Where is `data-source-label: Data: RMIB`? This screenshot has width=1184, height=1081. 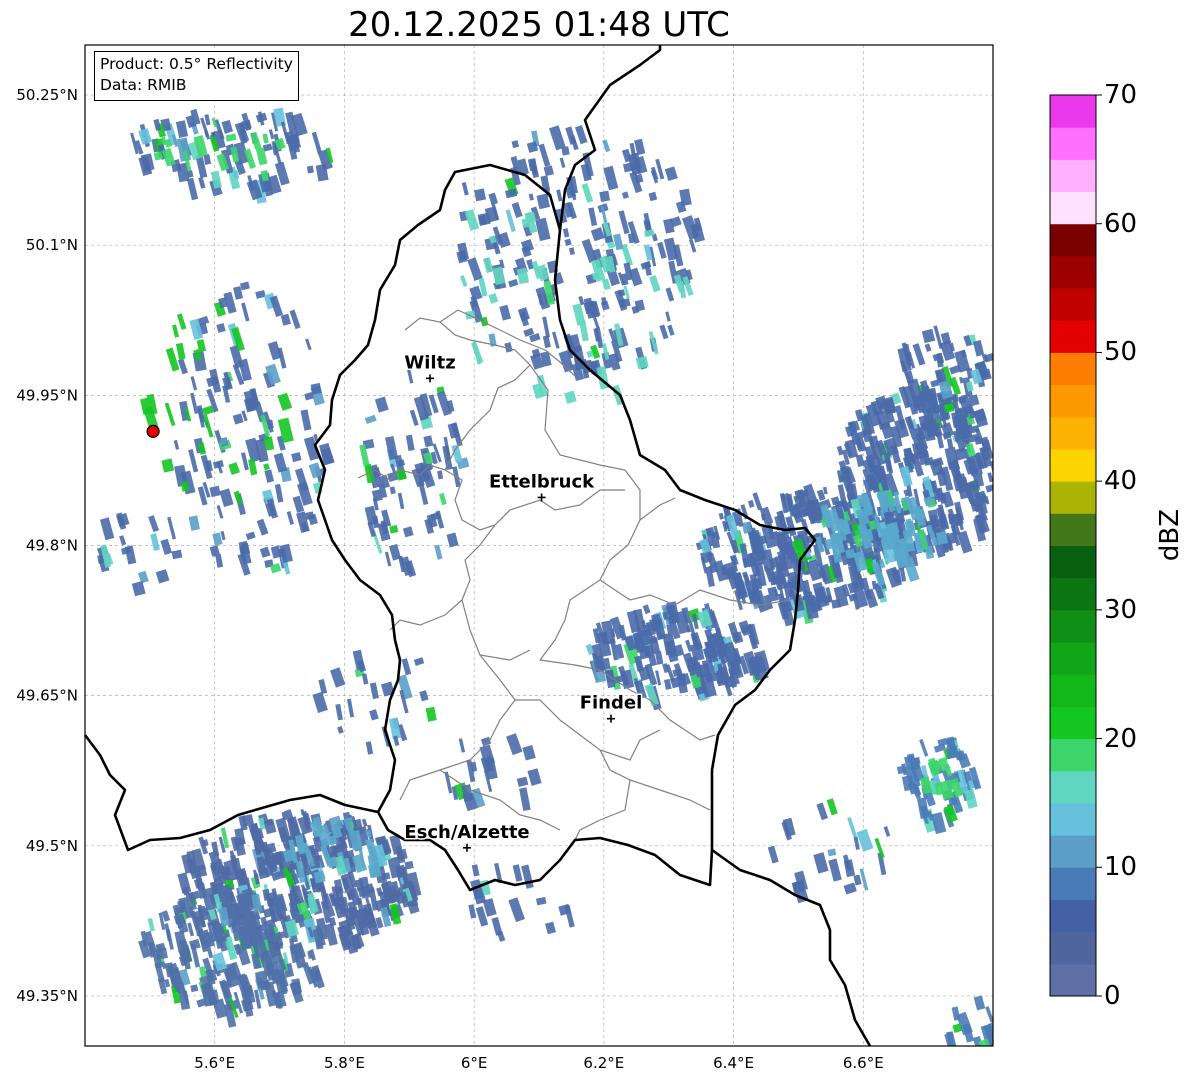 data-source-label: Data: RMIB is located at coordinates (143, 85).